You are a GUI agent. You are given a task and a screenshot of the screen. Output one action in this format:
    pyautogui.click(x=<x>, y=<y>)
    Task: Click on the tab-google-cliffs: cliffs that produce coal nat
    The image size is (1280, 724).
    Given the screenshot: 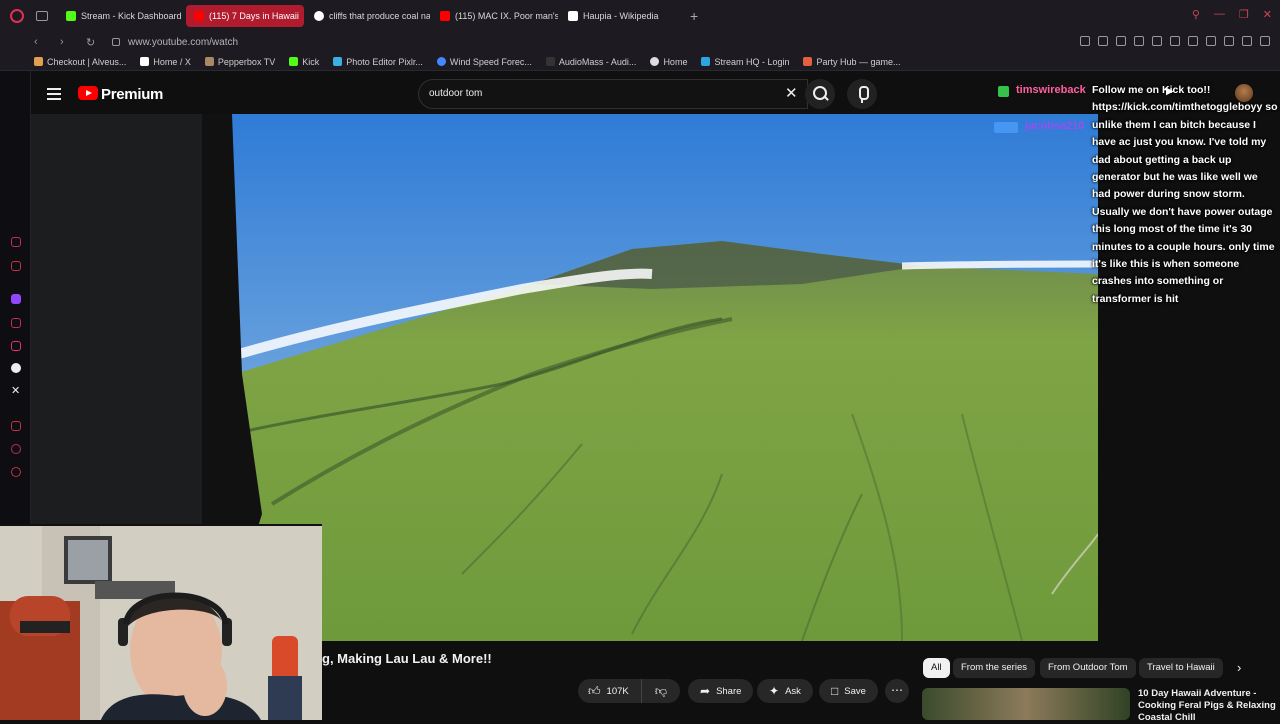 What is the action you would take?
    pyautogui.click(x=368, y=16)
    